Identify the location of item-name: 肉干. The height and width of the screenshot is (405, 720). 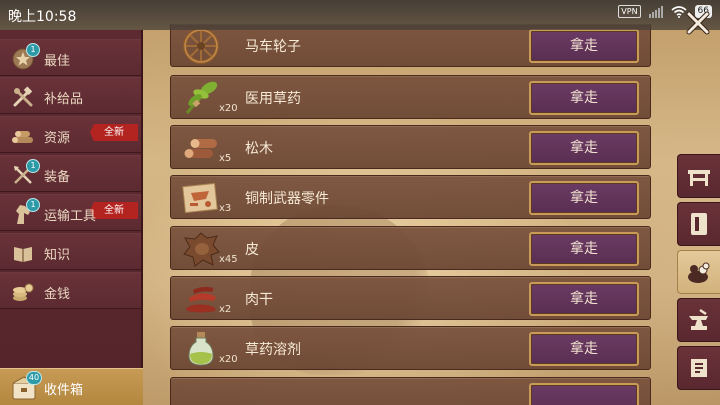
(259, 300).